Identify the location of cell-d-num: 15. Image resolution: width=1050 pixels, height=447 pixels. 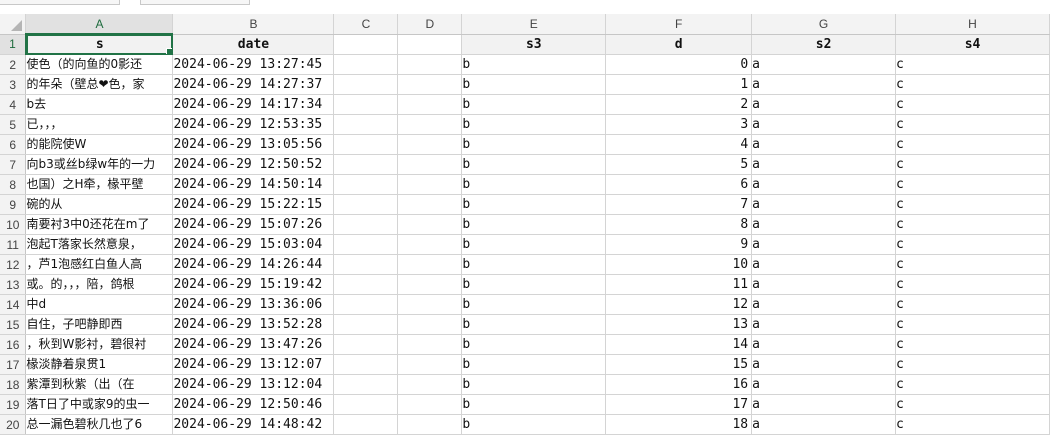
(679, 364).